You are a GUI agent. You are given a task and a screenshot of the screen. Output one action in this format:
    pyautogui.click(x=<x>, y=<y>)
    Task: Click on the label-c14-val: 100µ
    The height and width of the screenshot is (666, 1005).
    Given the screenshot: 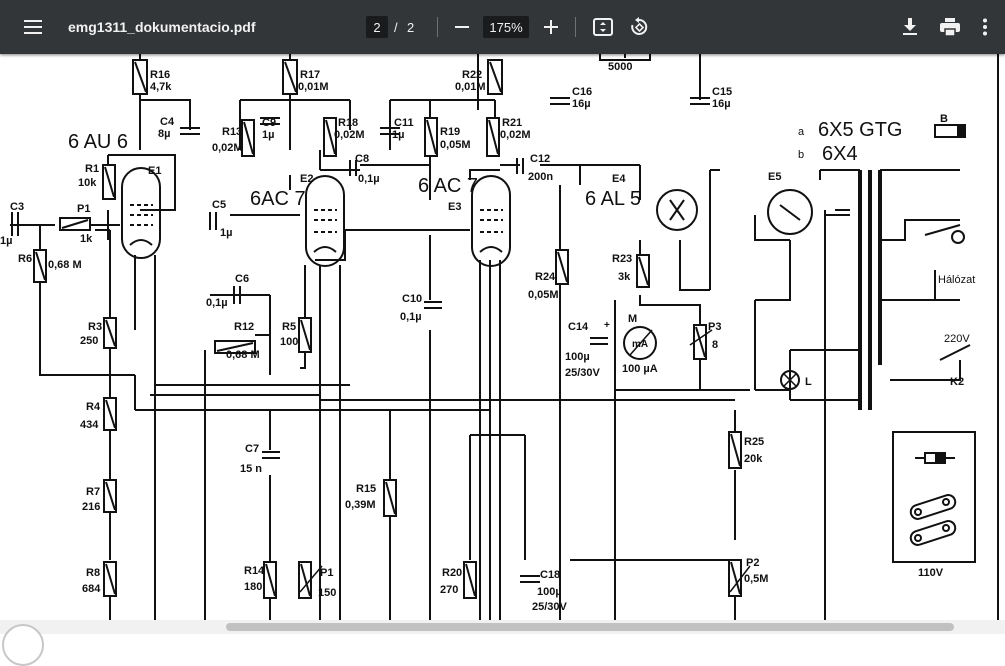 What is the action you would take?
    pyautogui.click(x=577, y=357)
    